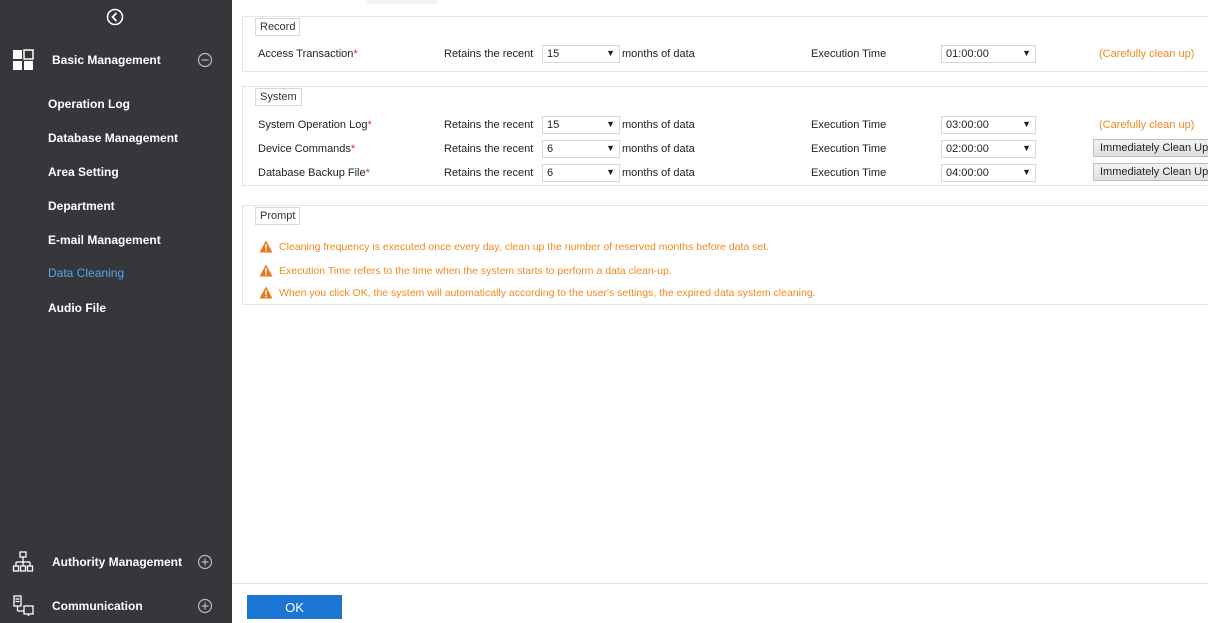  I want to click on sidebar-item-data-cleaning: Data Cleaning, so click(86, 273).